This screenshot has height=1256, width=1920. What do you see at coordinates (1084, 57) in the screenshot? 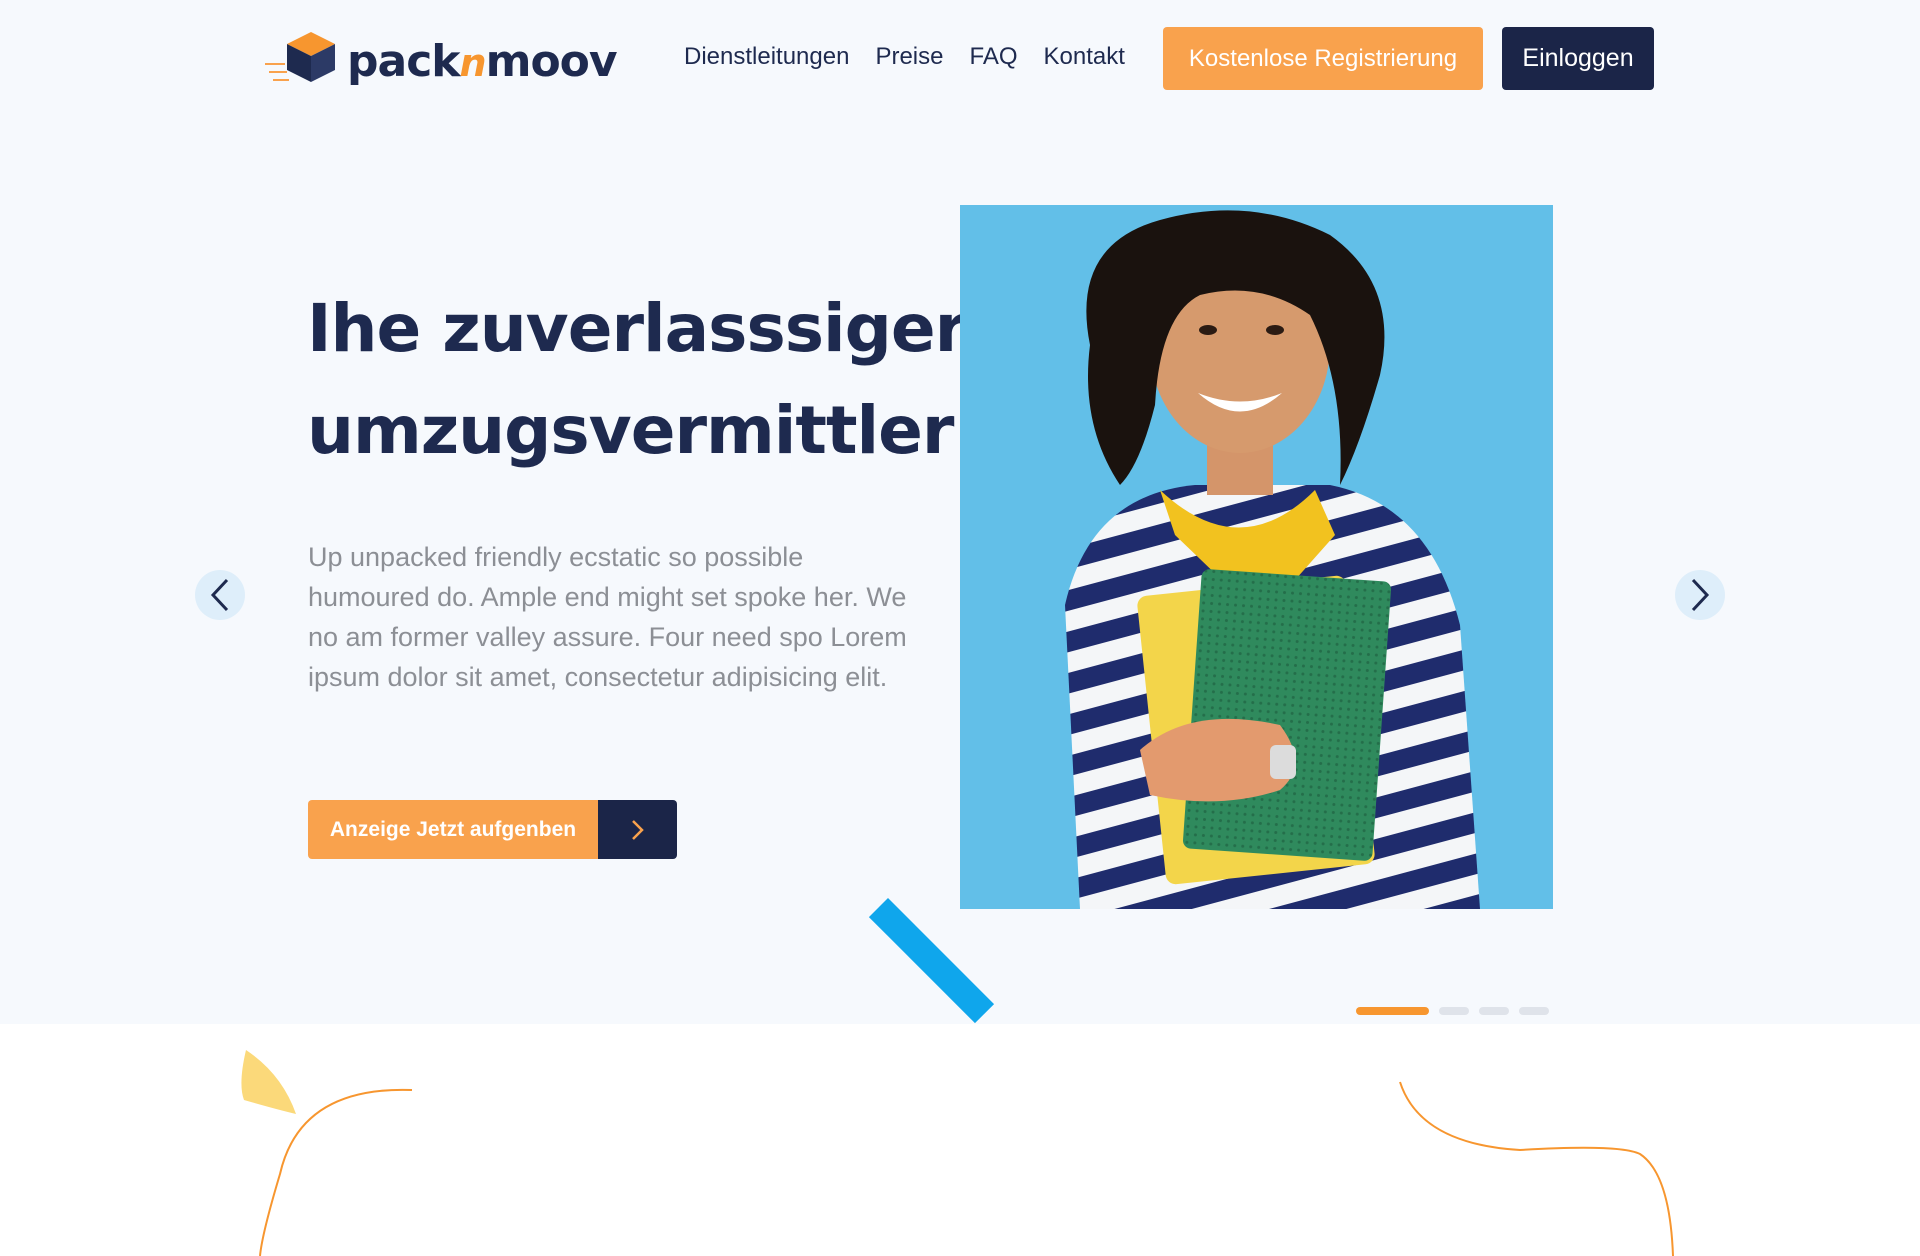
I see `nav-item-kontakt: Kontakt` at bounding box center [1084, 57].